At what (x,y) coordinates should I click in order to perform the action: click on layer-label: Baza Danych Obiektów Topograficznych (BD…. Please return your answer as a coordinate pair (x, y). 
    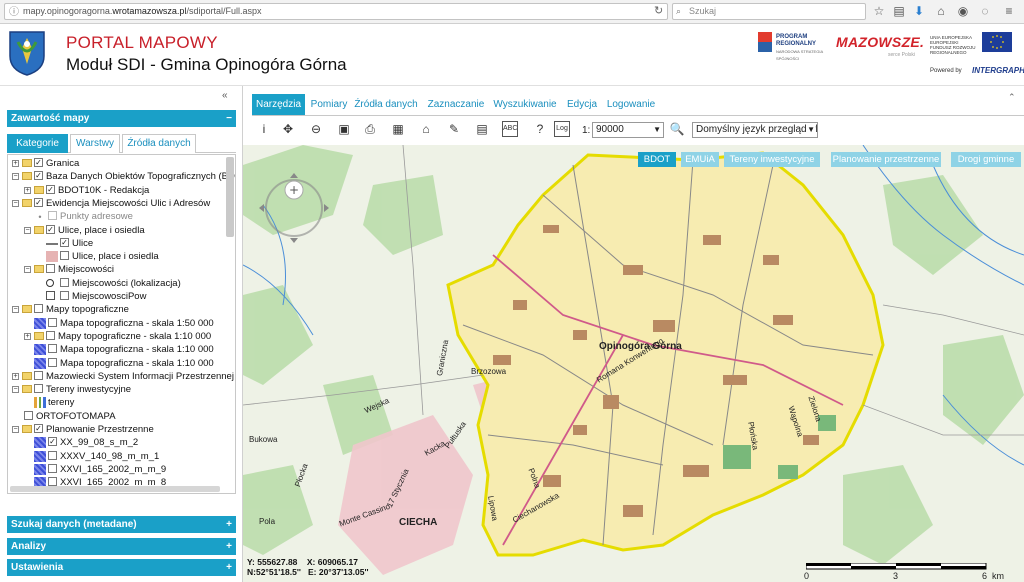
    Looking at the image, I should click on (141, 177).